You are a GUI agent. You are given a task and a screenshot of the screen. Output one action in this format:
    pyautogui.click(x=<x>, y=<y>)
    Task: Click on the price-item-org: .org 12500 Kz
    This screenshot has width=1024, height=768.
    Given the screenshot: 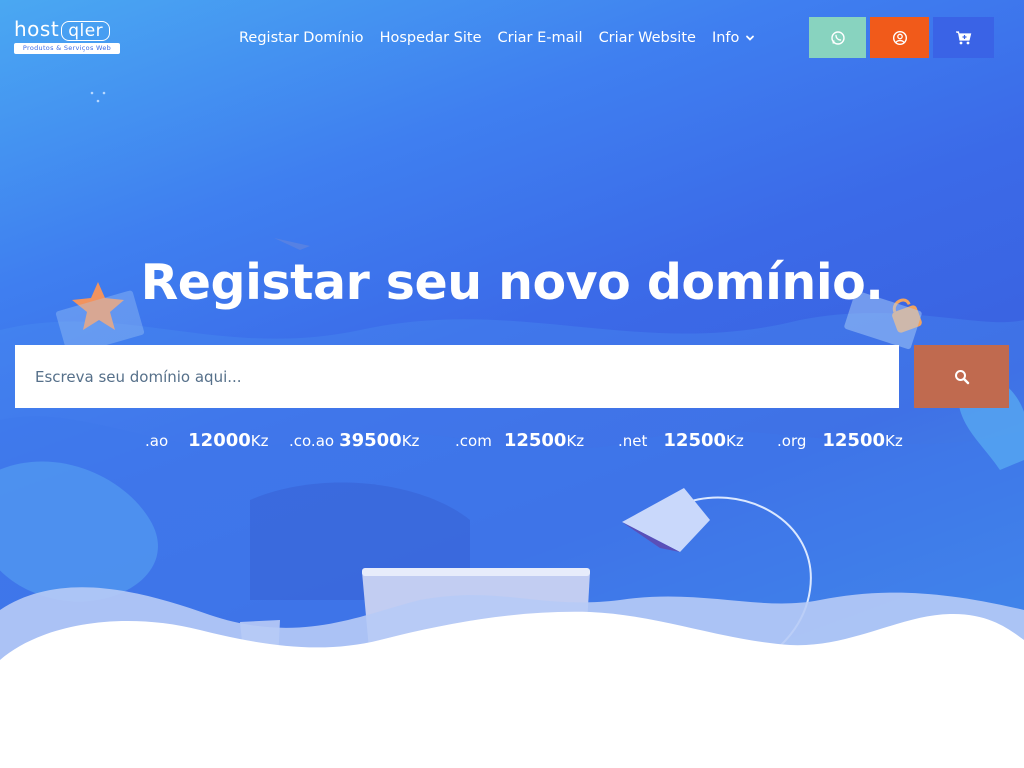 What is the action you would take?
    pyautogui.click(x=840, y=442)
    